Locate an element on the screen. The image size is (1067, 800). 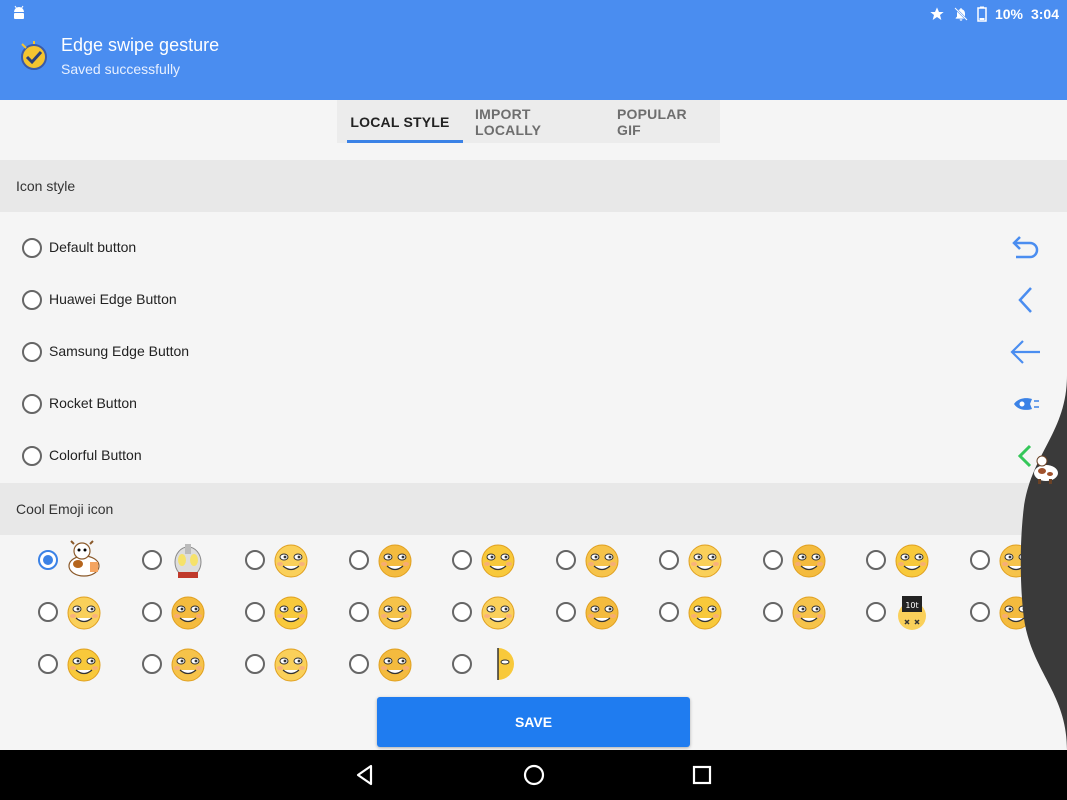
option-label: Colorful Button is located at coordinates (95, 455).